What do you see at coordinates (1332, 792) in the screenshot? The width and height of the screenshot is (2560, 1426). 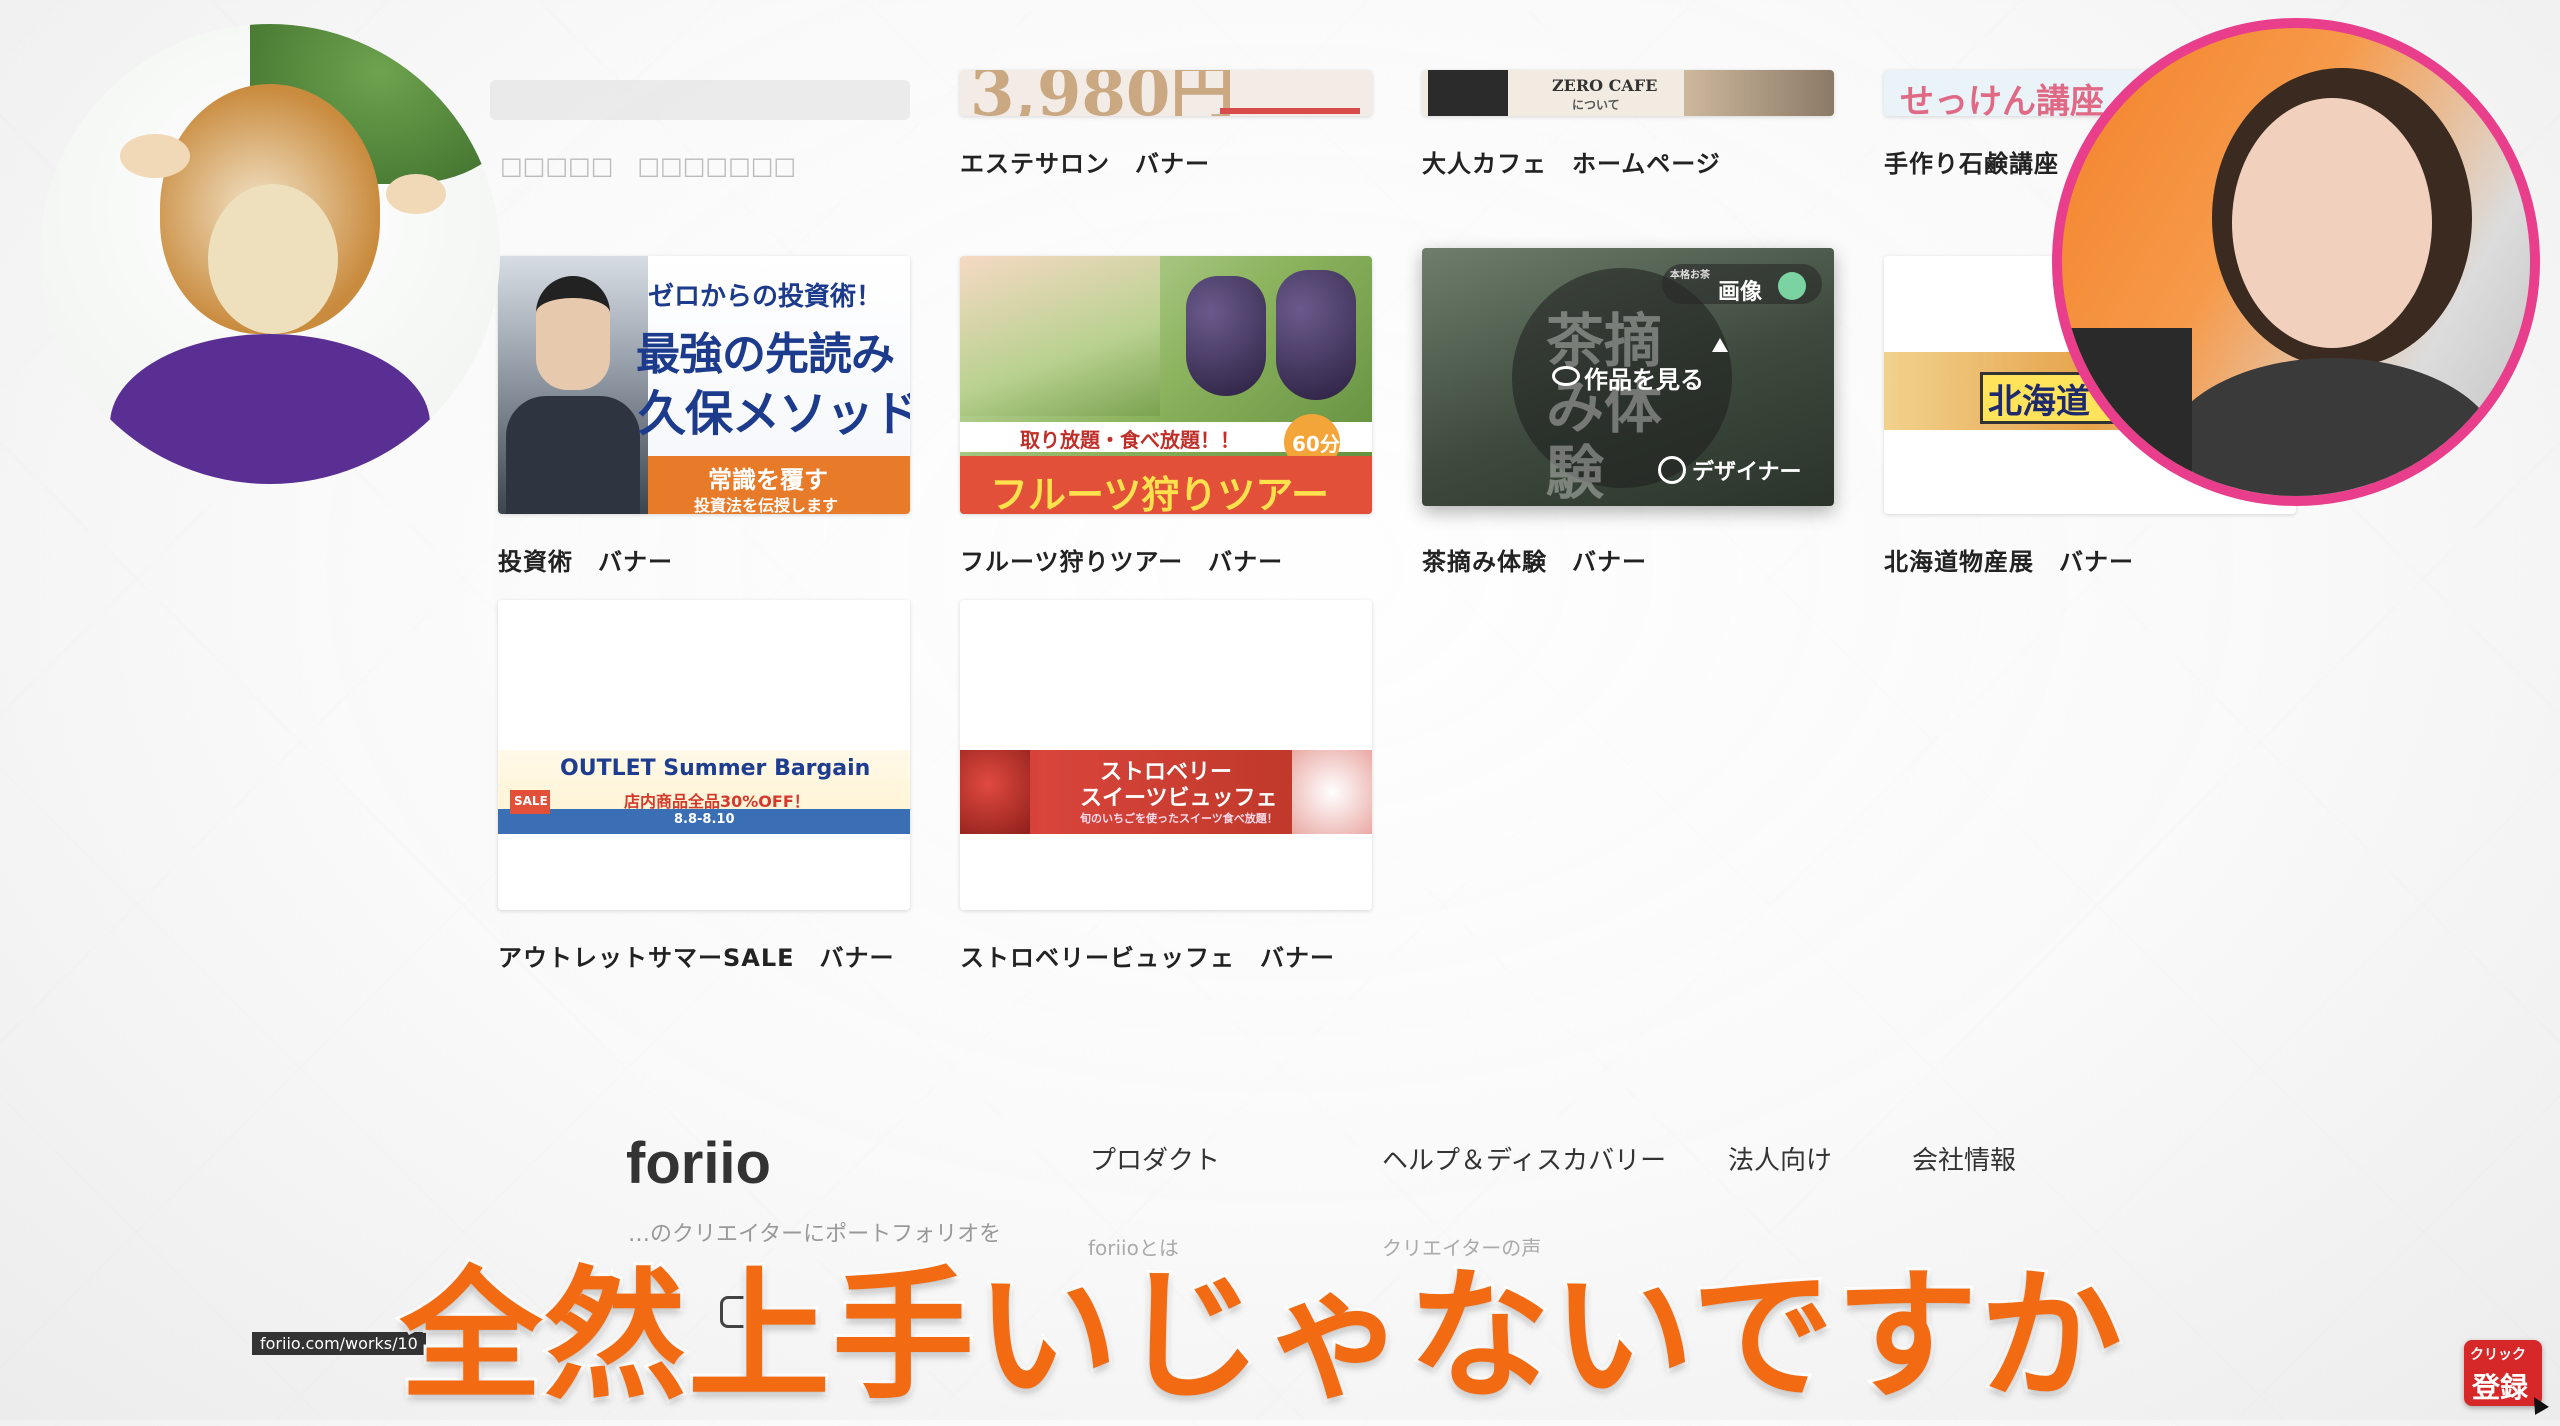 I see `banner-cake-right` at bounding box center [1332, 792].